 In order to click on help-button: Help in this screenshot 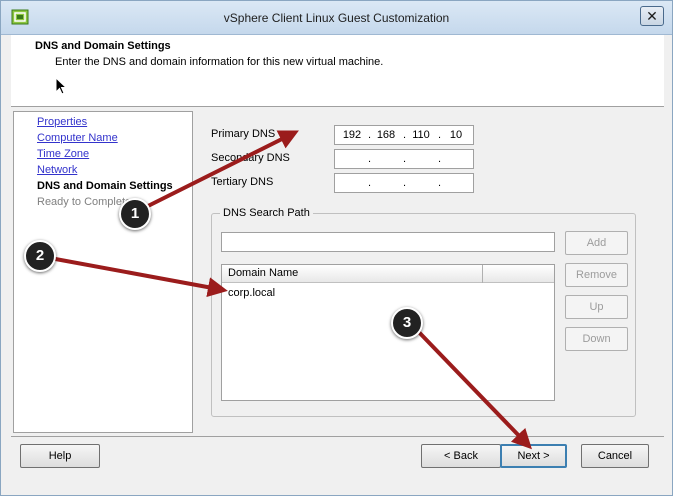, I will do `click(60, 456)`.